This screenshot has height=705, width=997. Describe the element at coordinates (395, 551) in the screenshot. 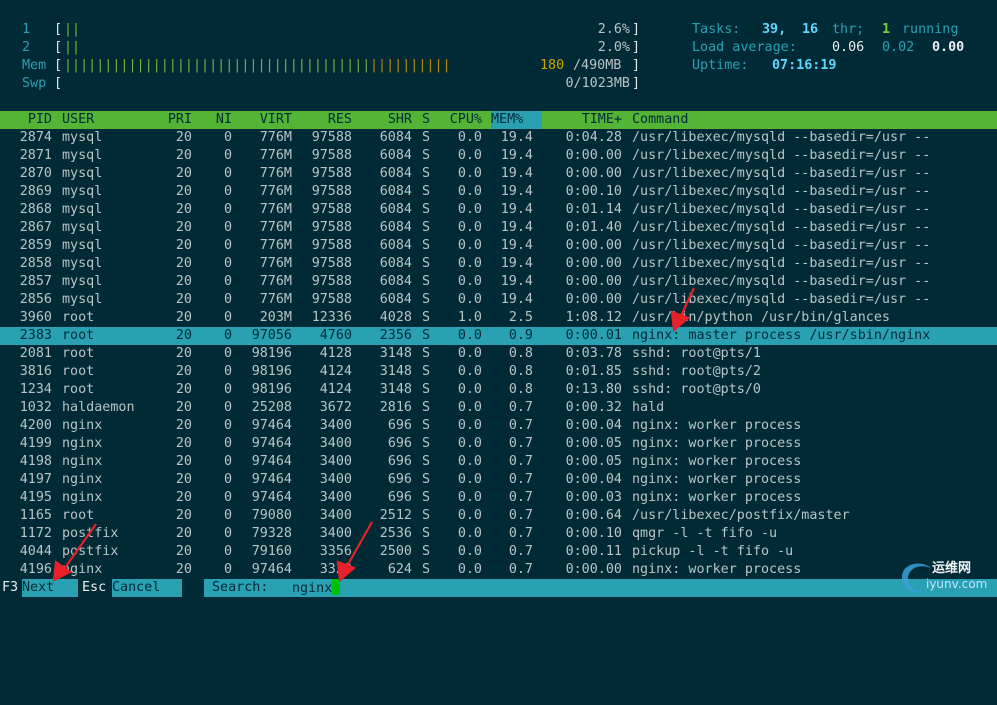

I see `cell-shr: 2500` at that location.